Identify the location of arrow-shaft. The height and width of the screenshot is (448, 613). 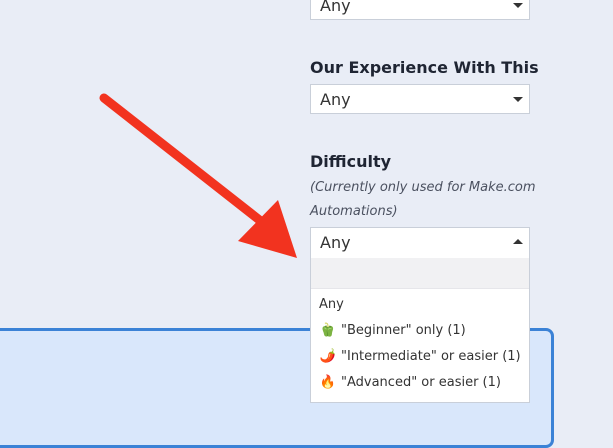
(183, 160).